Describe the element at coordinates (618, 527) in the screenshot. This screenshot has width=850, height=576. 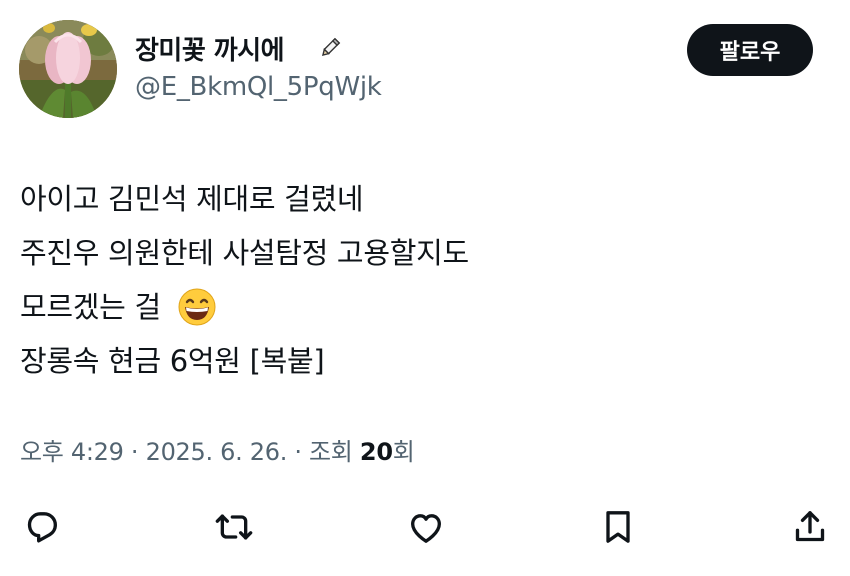
I see `bookmark-icon` at that location.